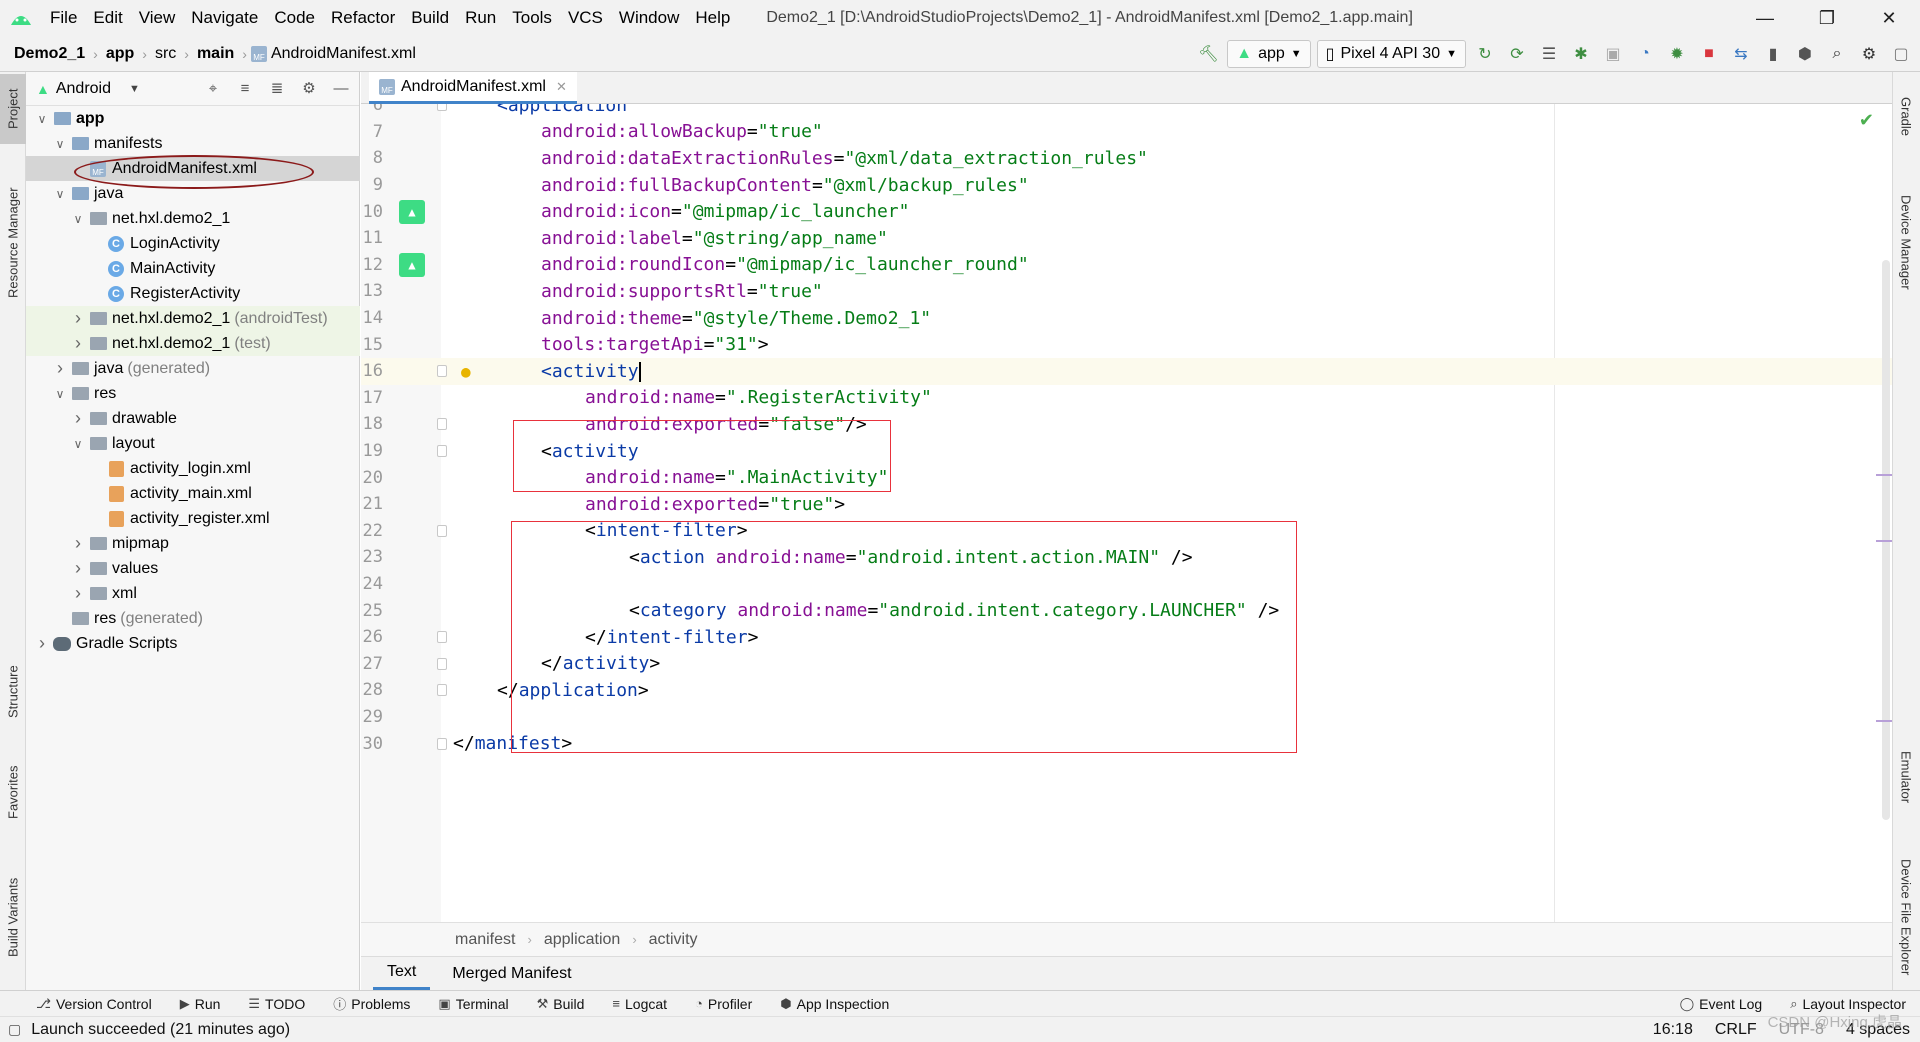 This screenshot has width=1920, height=1042. I want to click on attach-debugger-icon: ▣, so click(1613, 54).